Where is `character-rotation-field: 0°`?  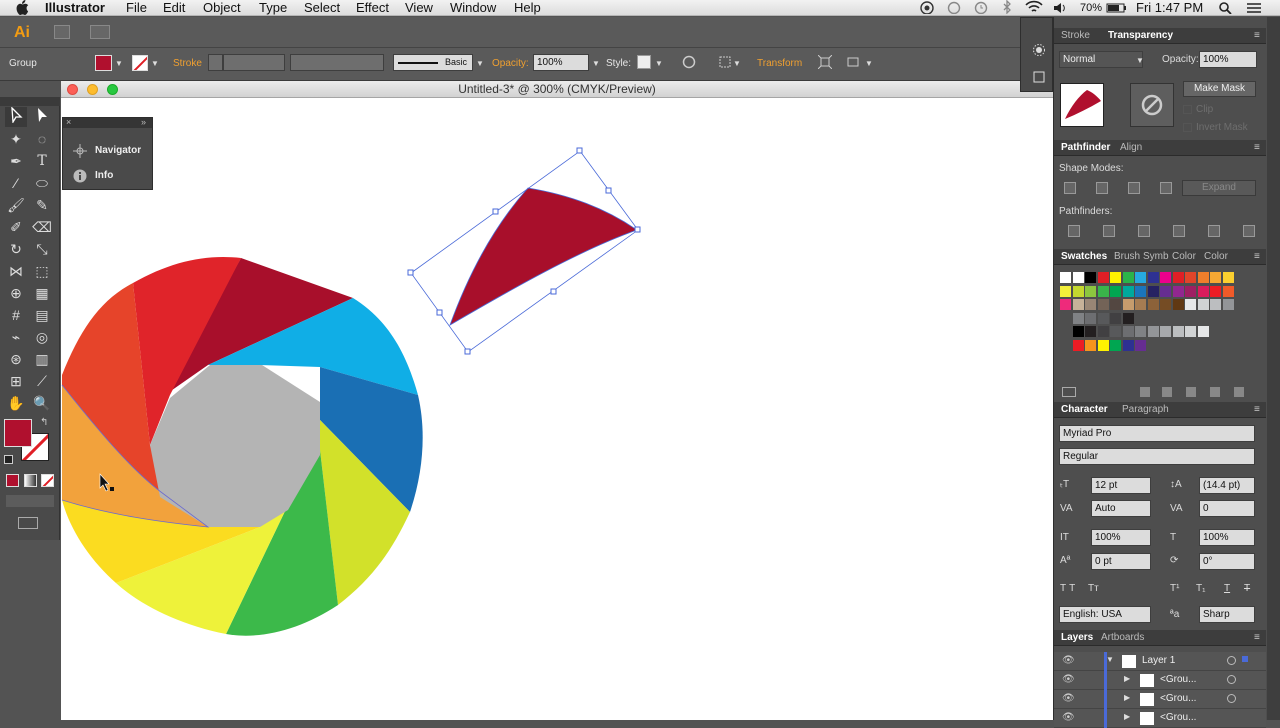
character-rotation-field: 0° is located at coordinates (1227, 561).